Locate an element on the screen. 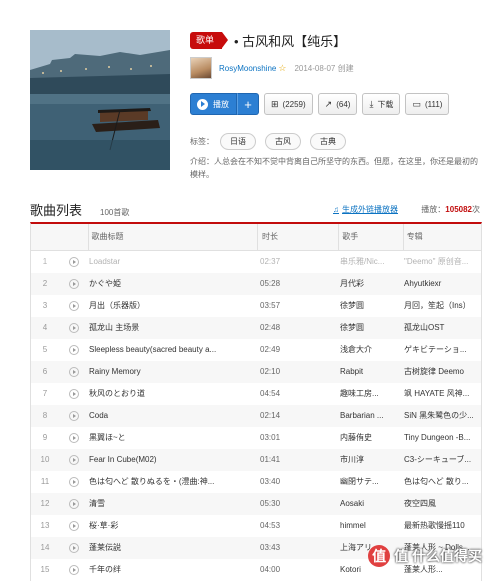 Image resolution: width=488 pixels, height=581 pixels. share-button: ↗ (64) is located at coordinates (337, 104).